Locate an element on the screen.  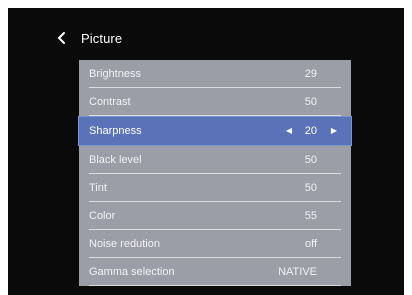
menu-item-label: Contrast is located at coordinates (110, 102).